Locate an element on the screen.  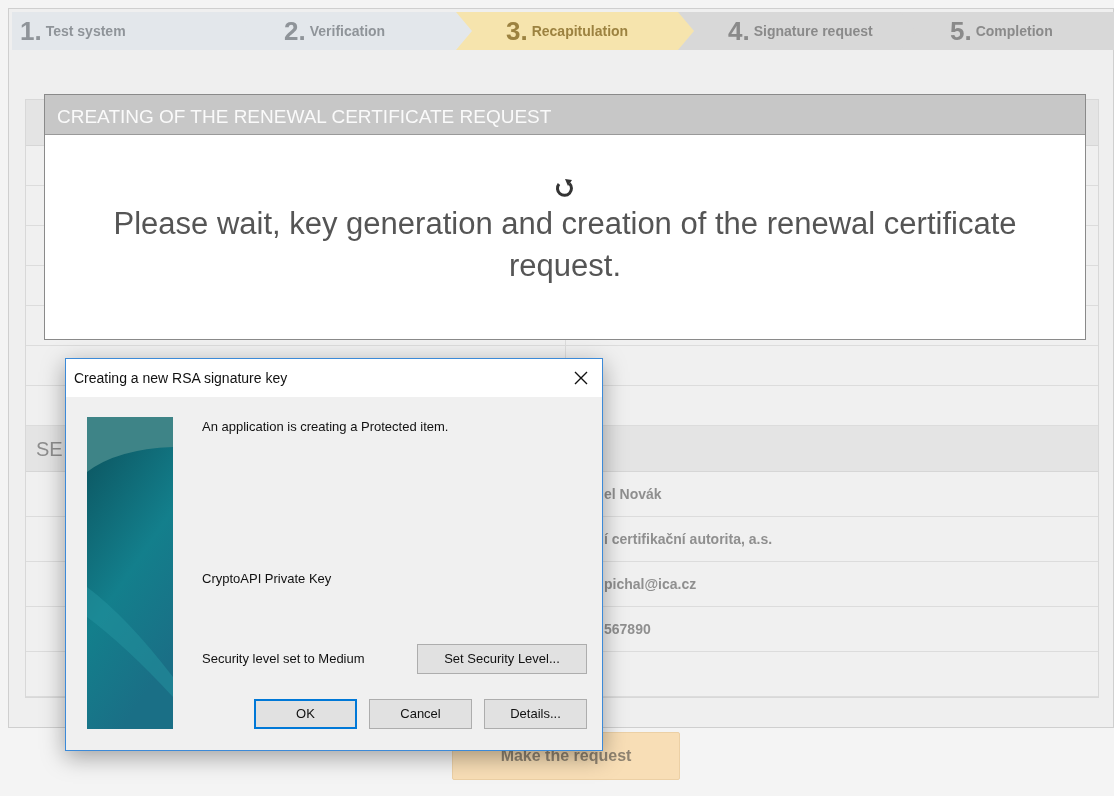
field-value: í certifikační autorita, a.s. is located at coordinates (688, 539).